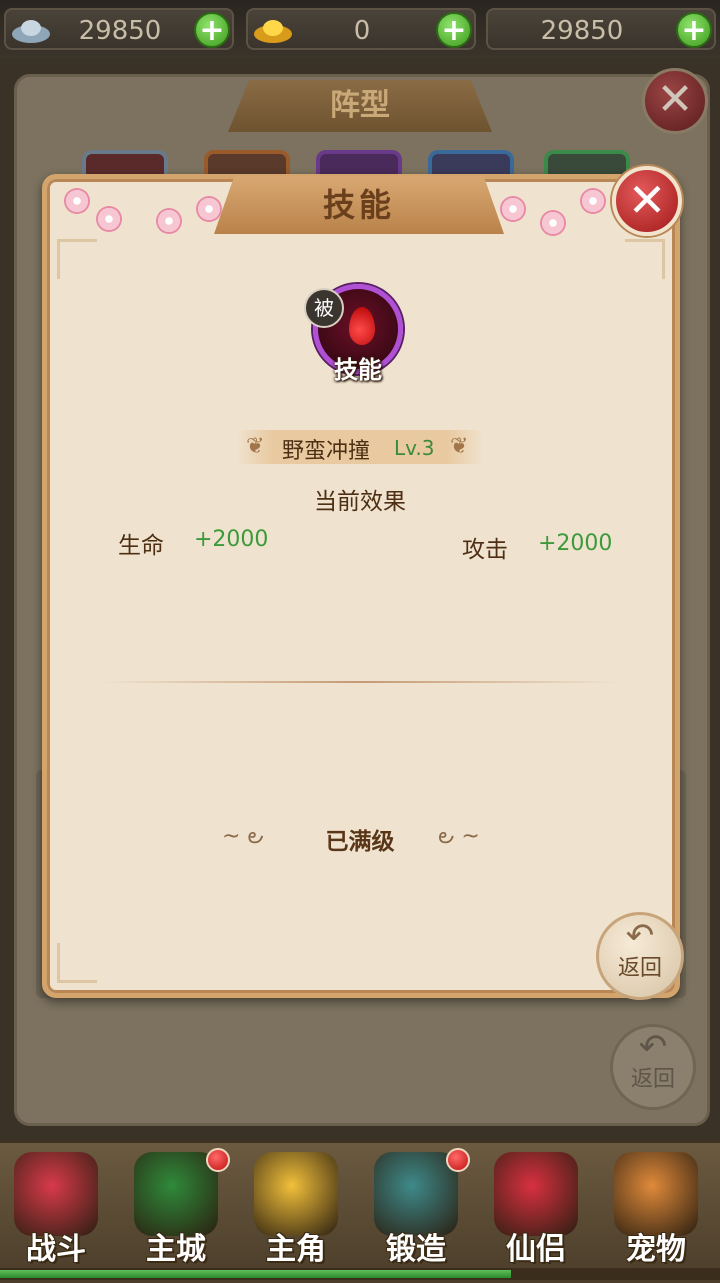  Describe the element at coordinates (141, 546) in the screenshot. I see `stat-hp-label: 生命` at that location.